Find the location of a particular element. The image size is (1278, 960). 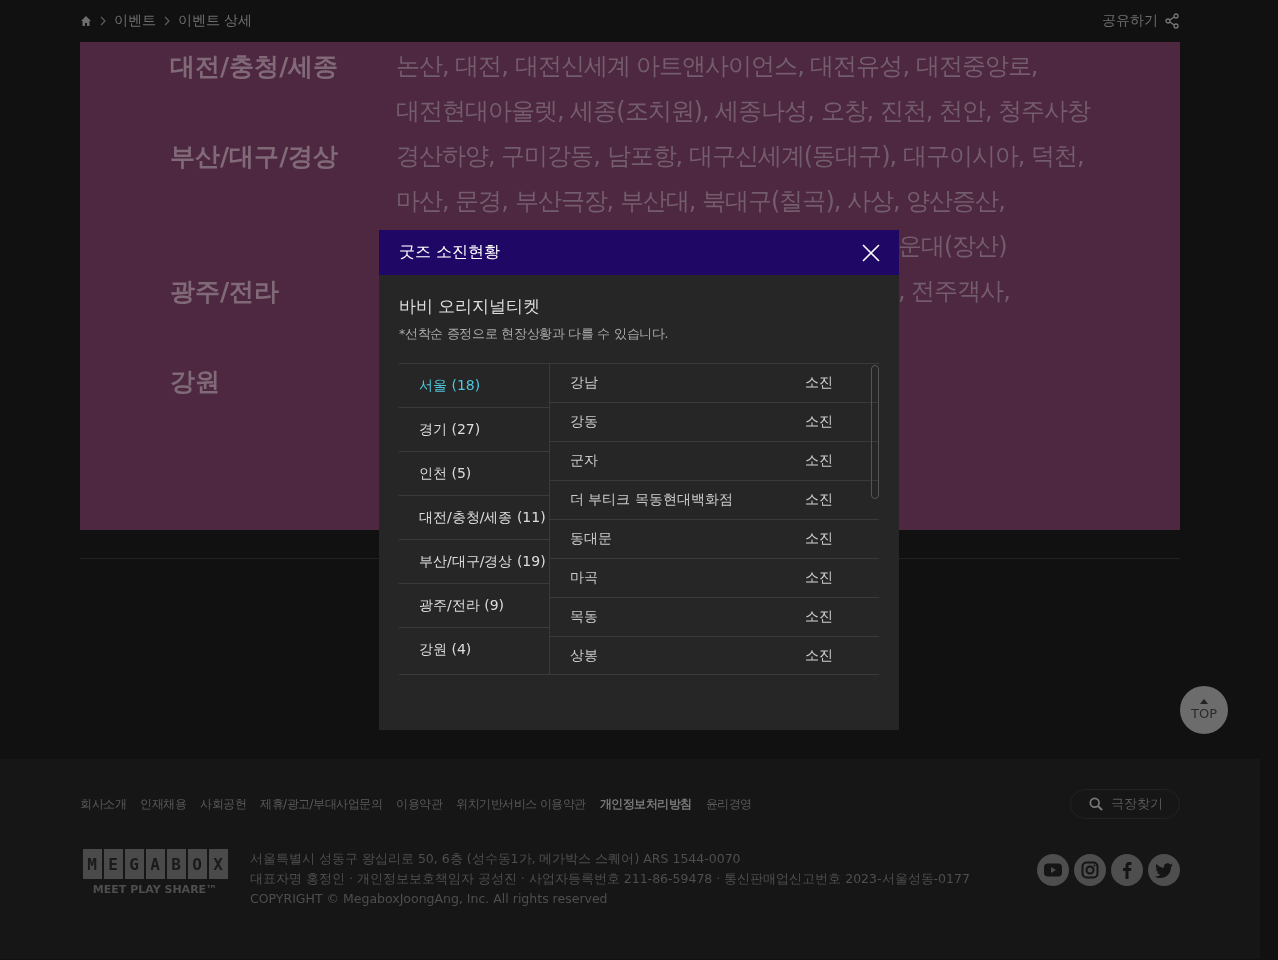

footer-link: 개인정보처리방침 is located at coordinates (645, 804).